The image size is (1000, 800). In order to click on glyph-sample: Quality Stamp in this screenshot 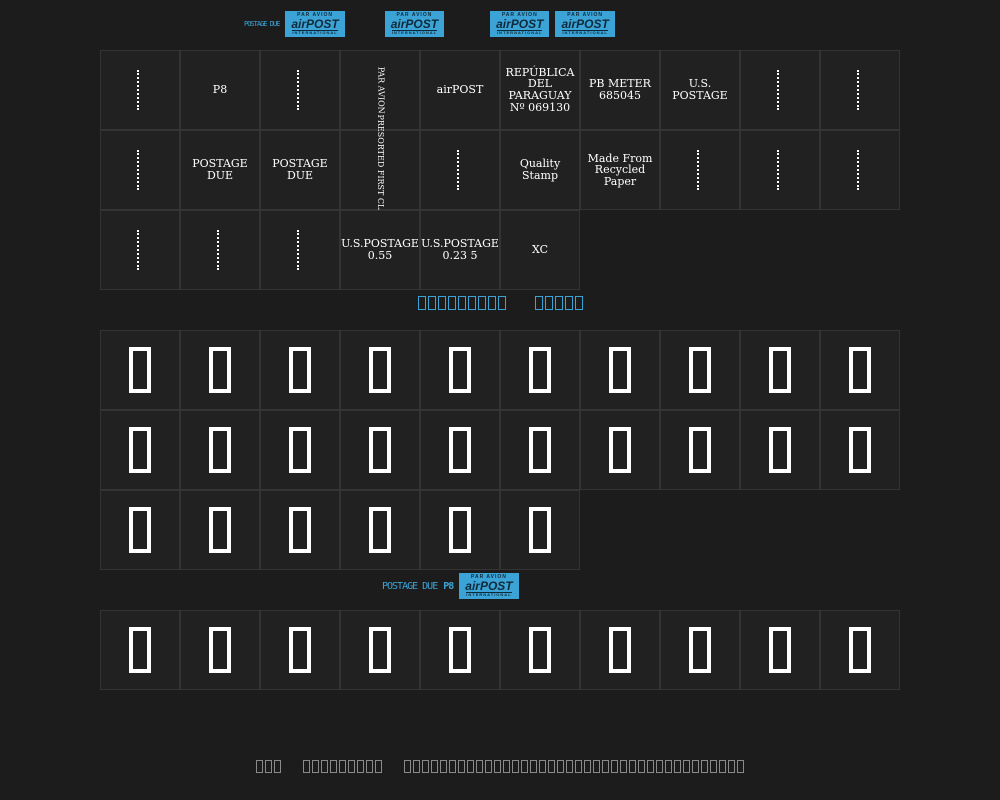, I will do `click(540, 169)`.